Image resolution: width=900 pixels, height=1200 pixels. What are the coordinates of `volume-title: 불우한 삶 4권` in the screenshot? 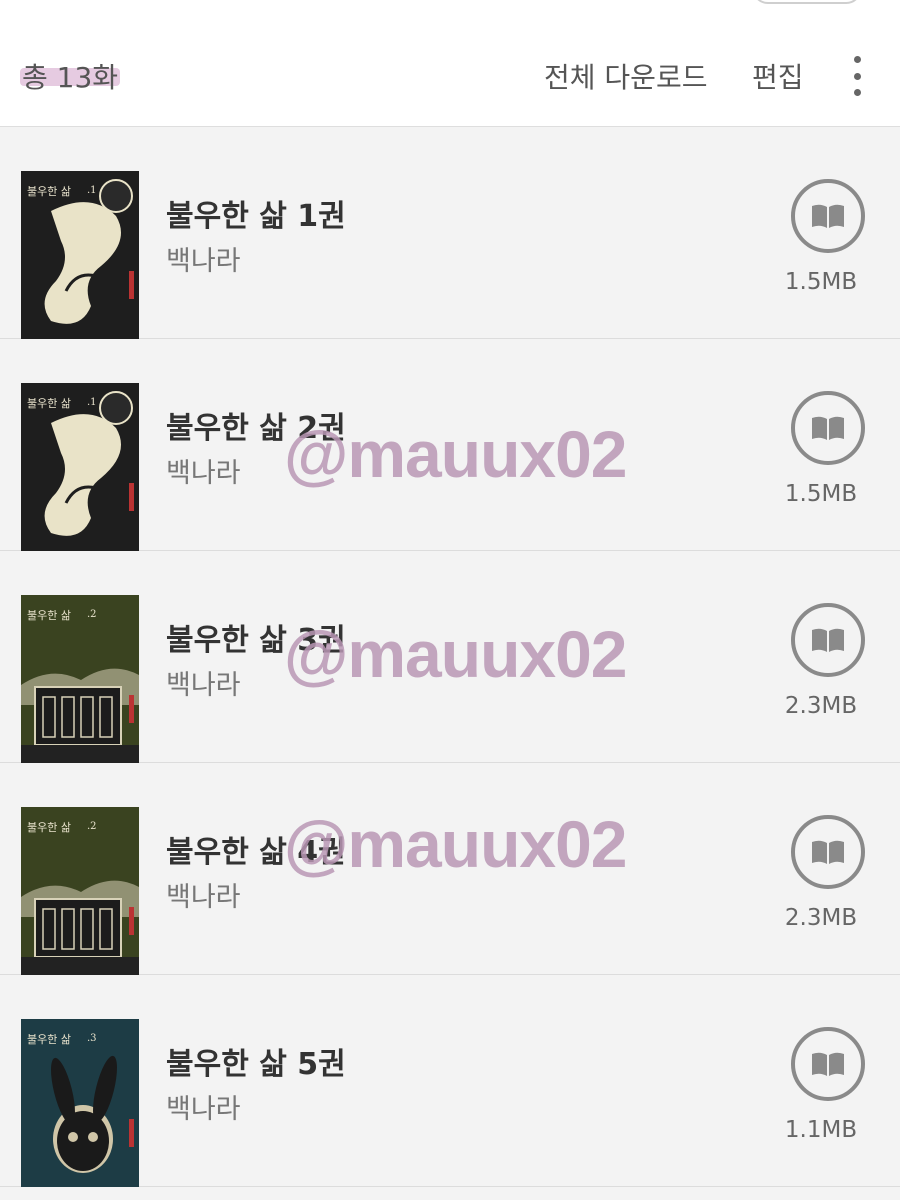 It's located at (256, 849).